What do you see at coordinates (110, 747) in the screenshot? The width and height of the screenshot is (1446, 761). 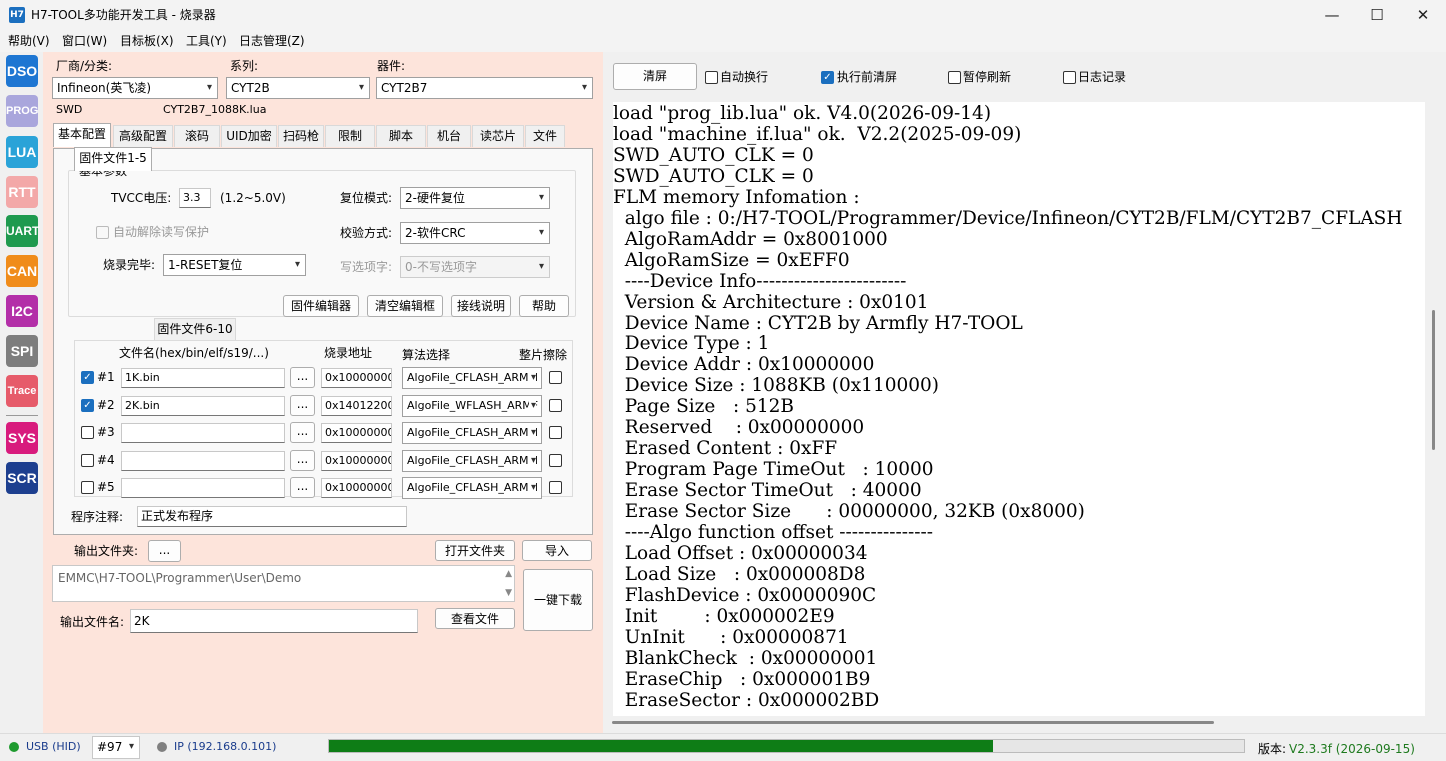 I see `device-number-value: #97` at bounding box center [110, 747].